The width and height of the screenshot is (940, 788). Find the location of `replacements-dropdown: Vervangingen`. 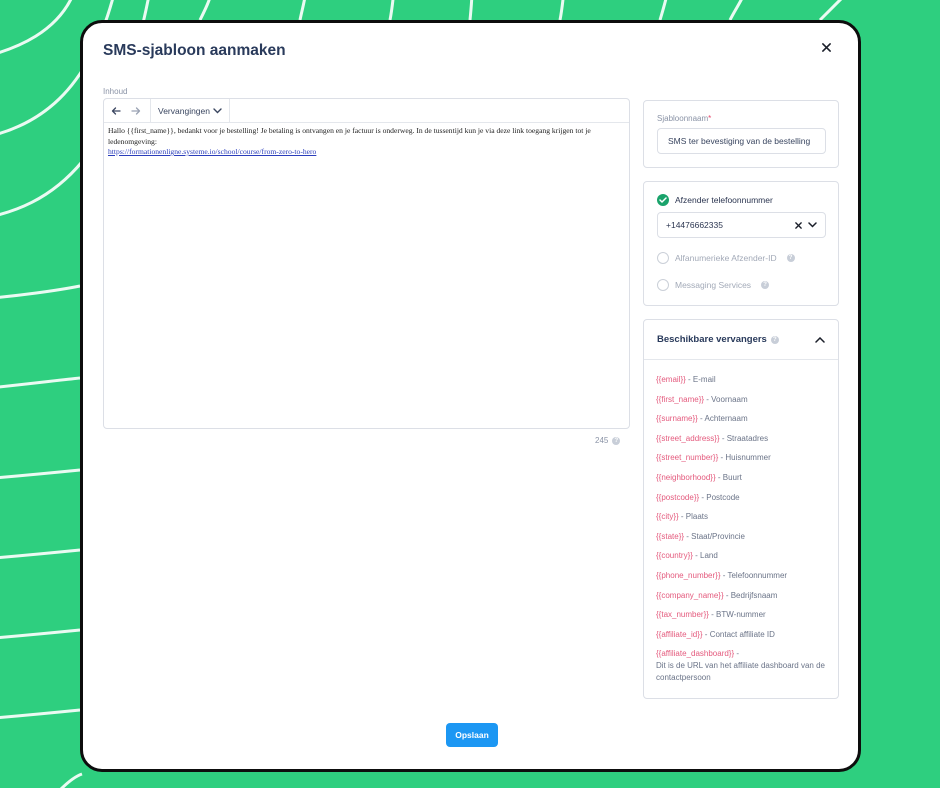

replacements-dropdown: Vervangingen is located at coordinates (190, 111).